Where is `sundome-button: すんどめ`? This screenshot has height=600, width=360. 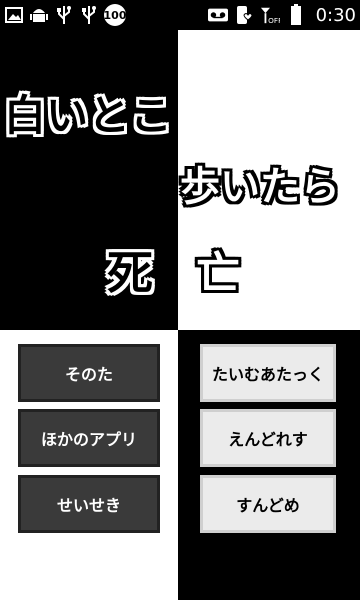 sundome-button: すんどめ is located at coordinates (268, 504).